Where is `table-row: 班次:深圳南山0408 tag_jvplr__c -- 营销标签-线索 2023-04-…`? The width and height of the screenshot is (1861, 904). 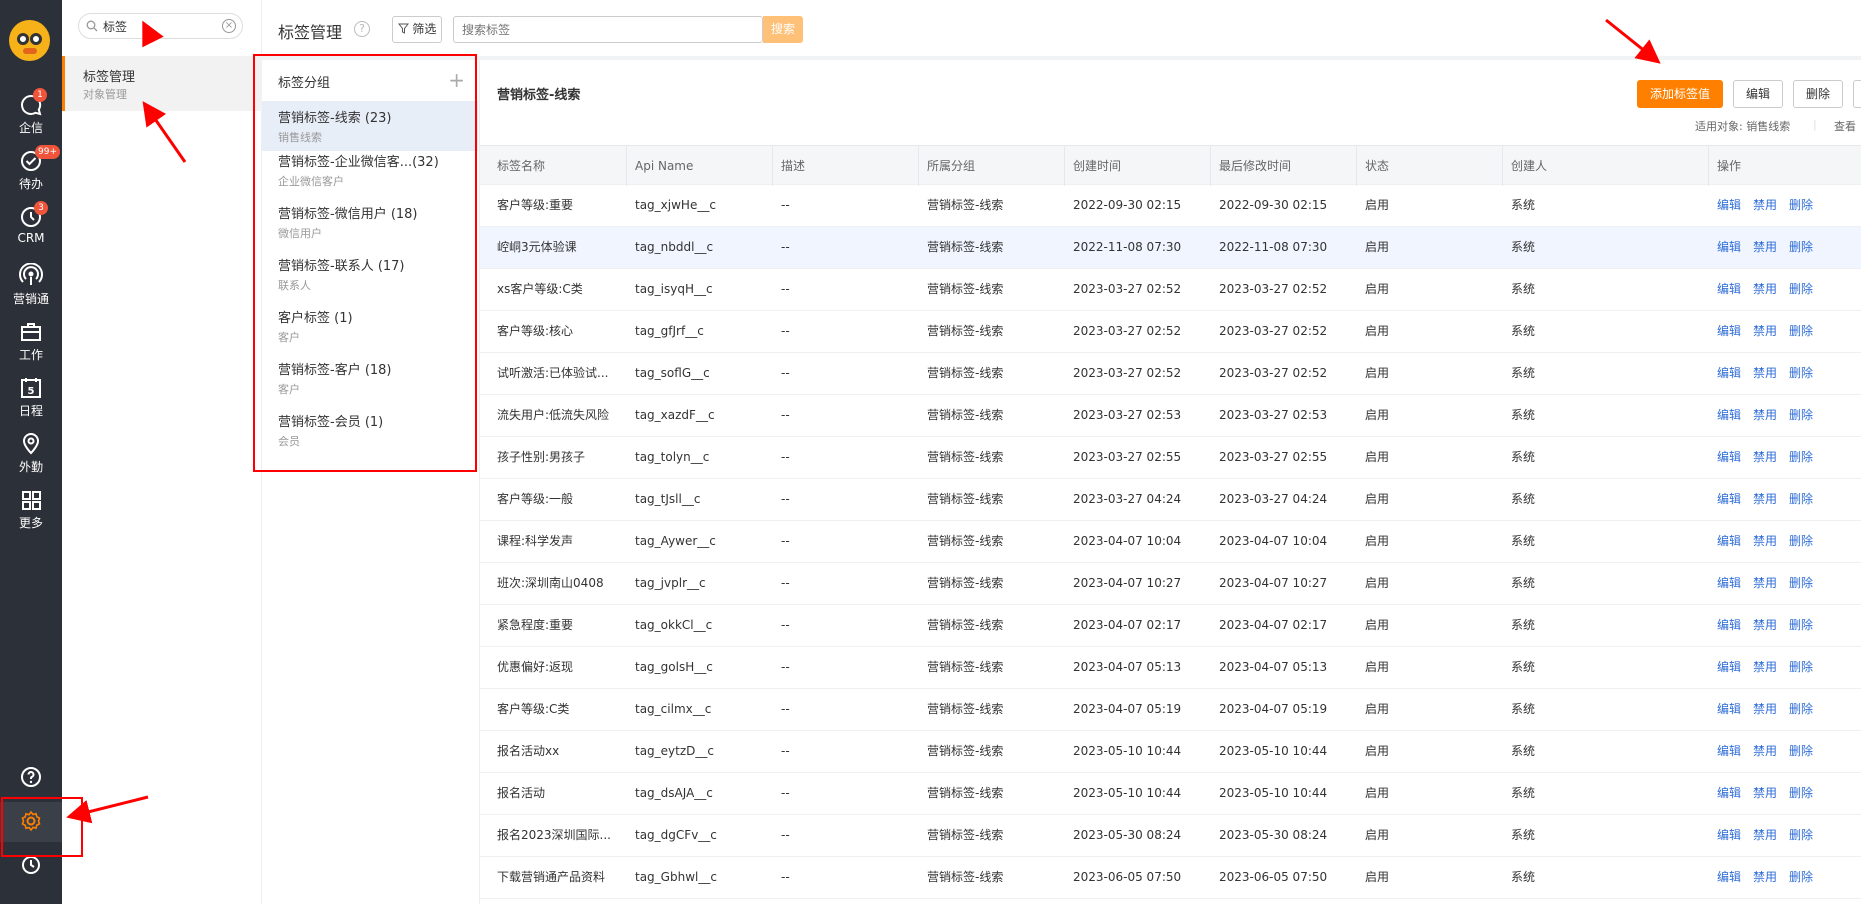
table-row: 班次:深圳南山0408 tag_jvplr__c -- 营销标签-线索 2023-04-… is located at coordinates (1170, 584).